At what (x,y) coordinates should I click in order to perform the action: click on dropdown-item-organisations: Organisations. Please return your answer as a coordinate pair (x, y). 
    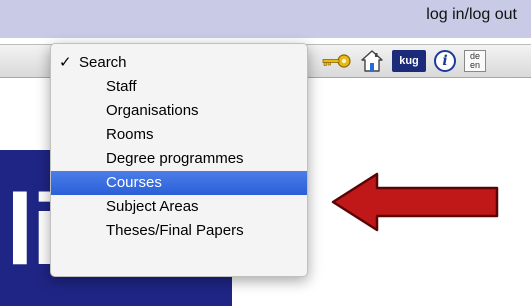
    Looking at the image, I should click on (179, 111).